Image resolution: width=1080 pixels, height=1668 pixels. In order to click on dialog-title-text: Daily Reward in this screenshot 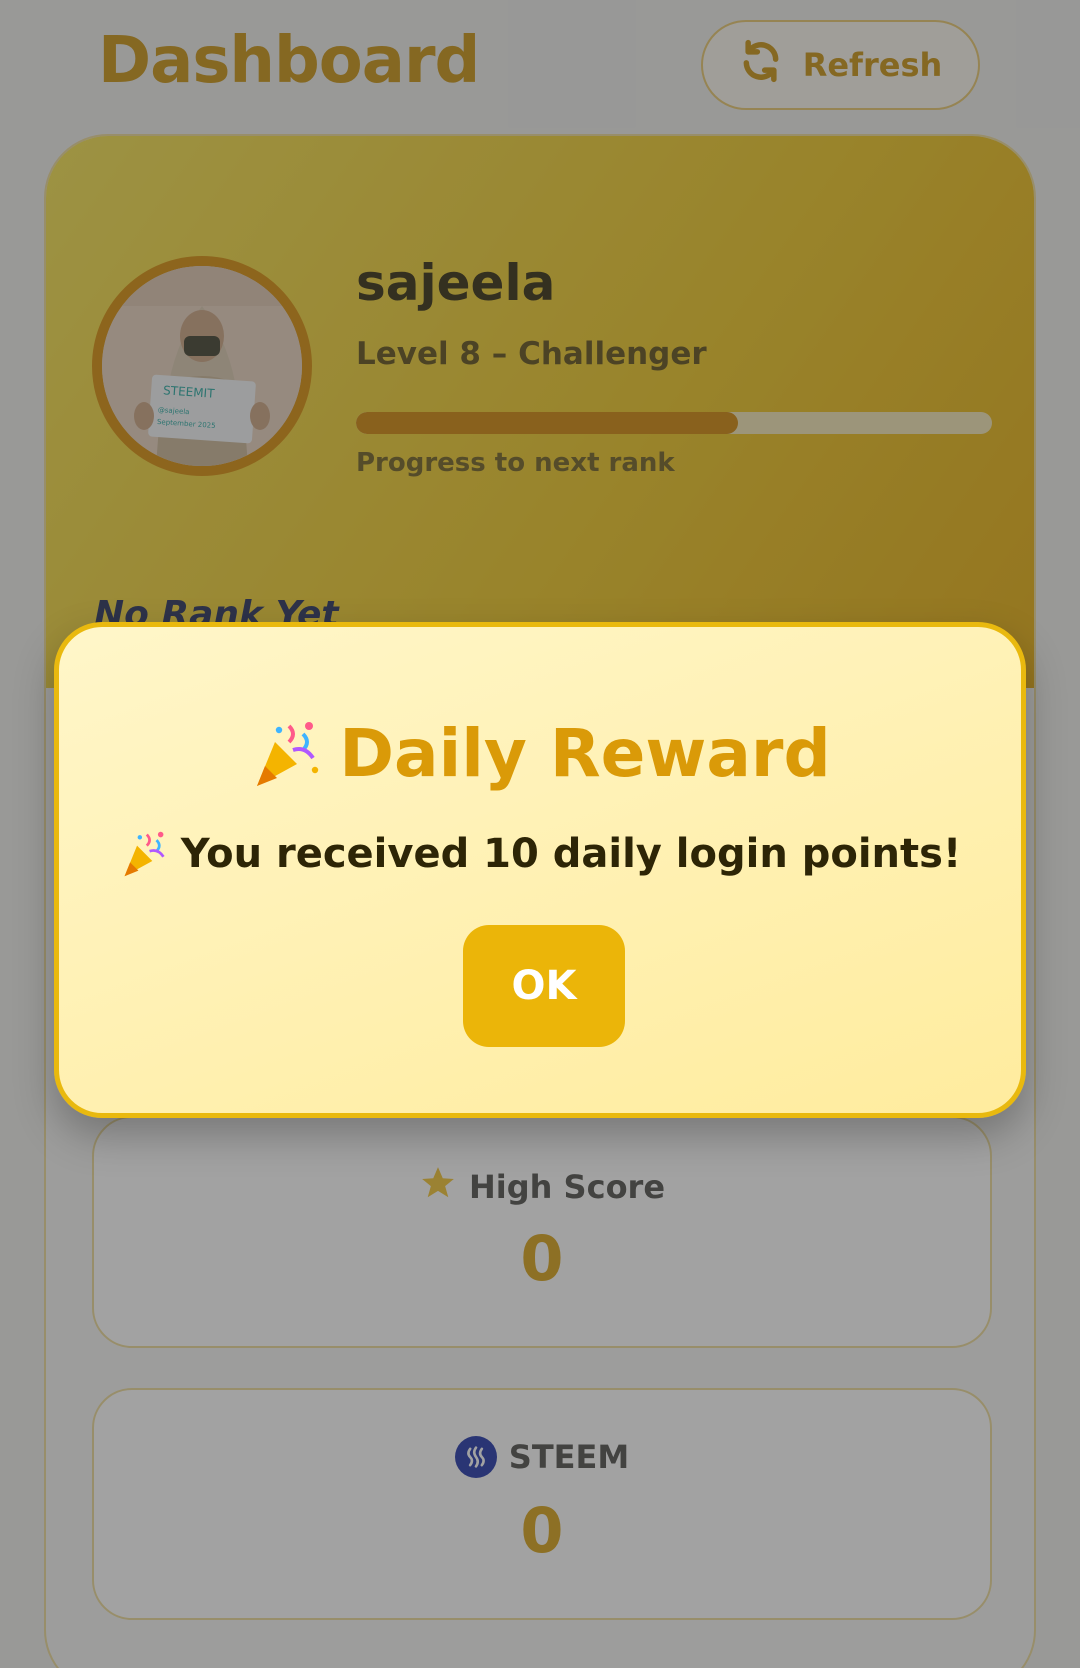, I will do `click(585, 753)`.